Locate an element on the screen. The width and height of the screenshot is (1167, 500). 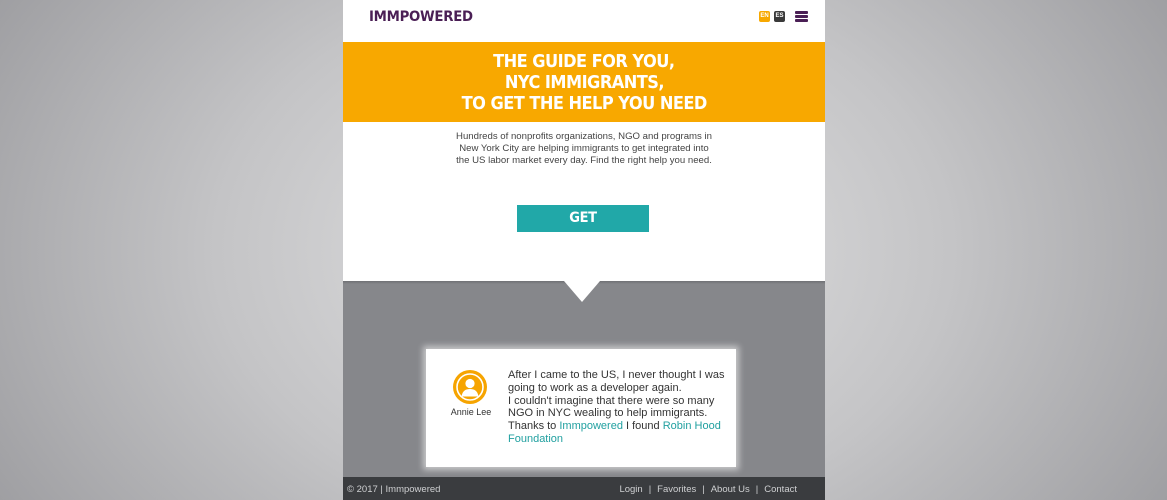
hero-title-line: THE GUIDE FOR YOU, is located at coordinates (584, 61).